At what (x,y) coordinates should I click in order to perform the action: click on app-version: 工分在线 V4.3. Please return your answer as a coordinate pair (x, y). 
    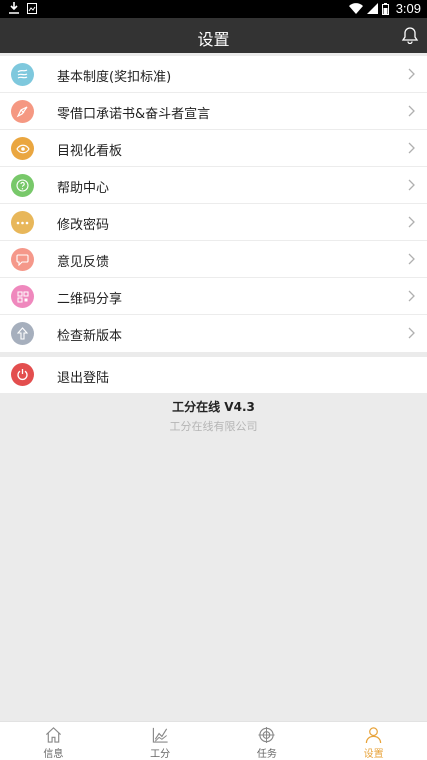
    Looking at the image, I should click on (213, 407).